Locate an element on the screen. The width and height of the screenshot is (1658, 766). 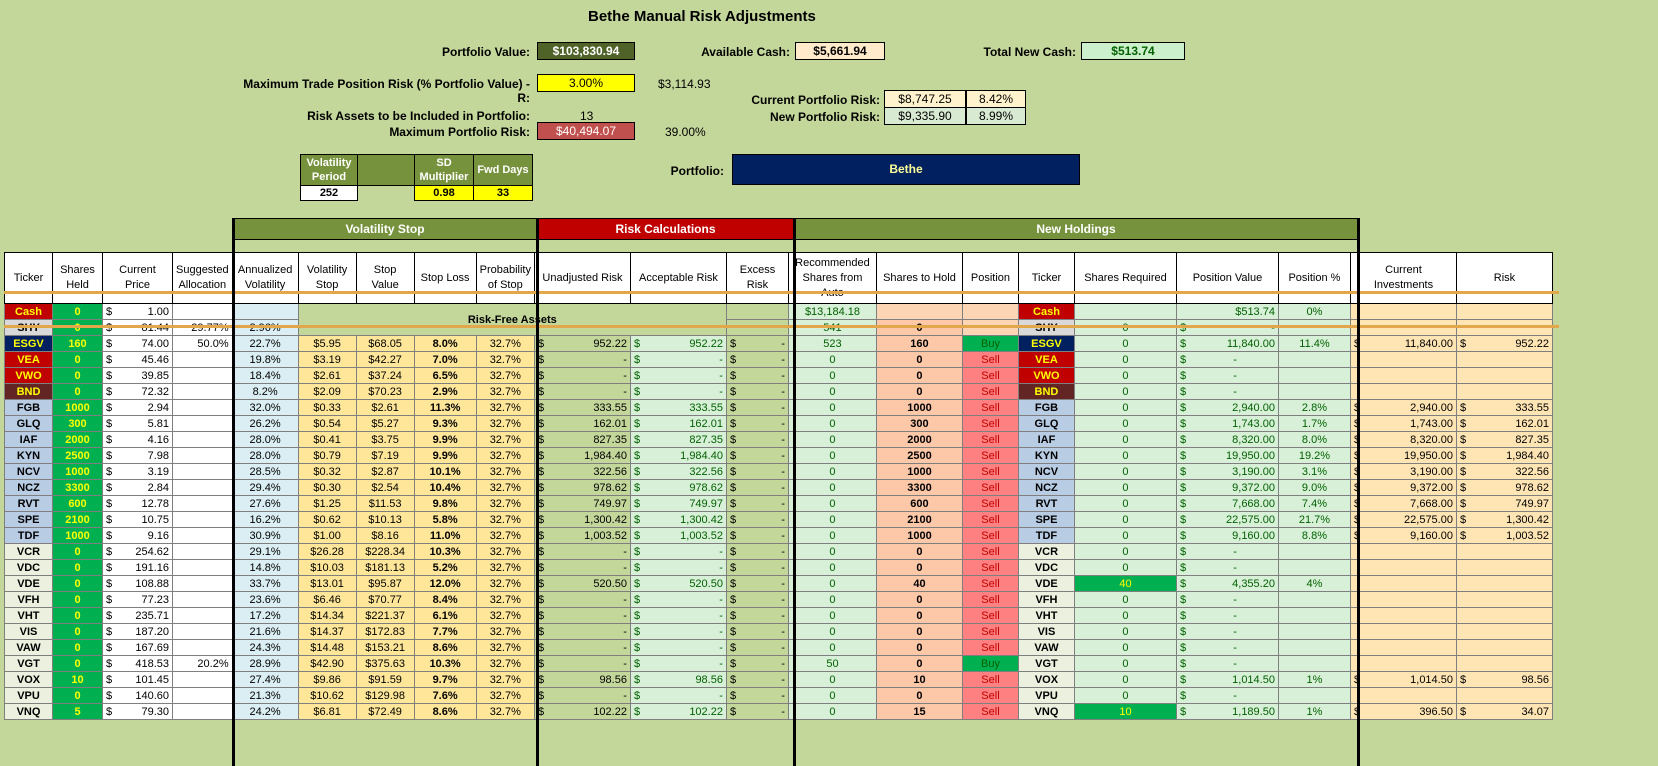
position-value-cell: $- is located at coordinates (1227, 567).